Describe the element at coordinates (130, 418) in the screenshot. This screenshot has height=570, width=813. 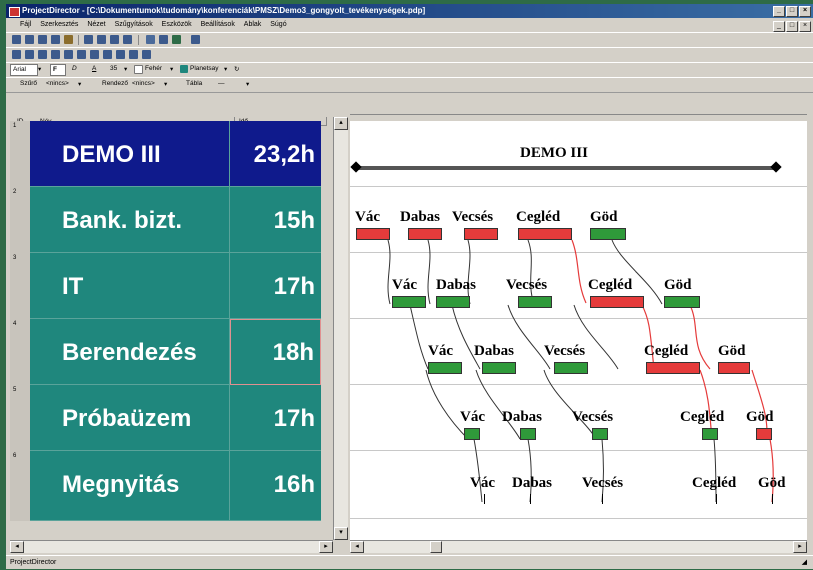
I see `table-row: Próbaüzem` at that location.